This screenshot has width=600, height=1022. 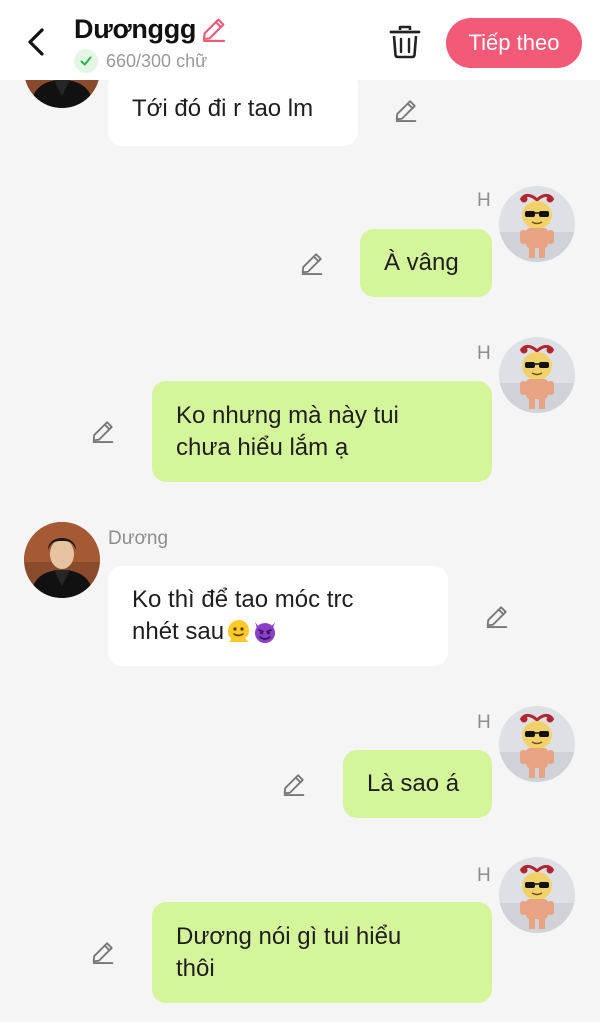 I want to click on message-bubble: Là sao á, so click(x=417, y=784).